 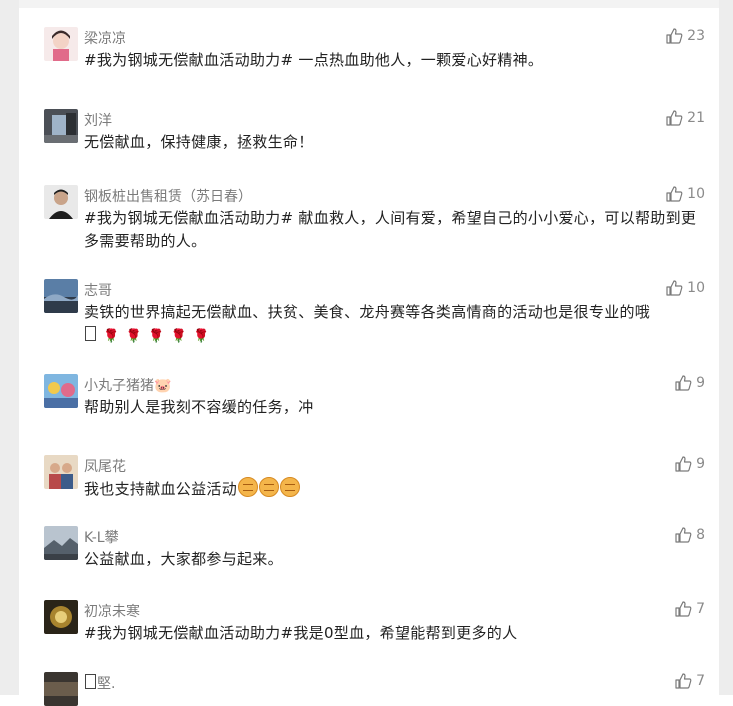 What do you see at coordinates (98, 120) in the screenshot?
I see `comment-author: 刘洋` at bounding box center [98, 120].